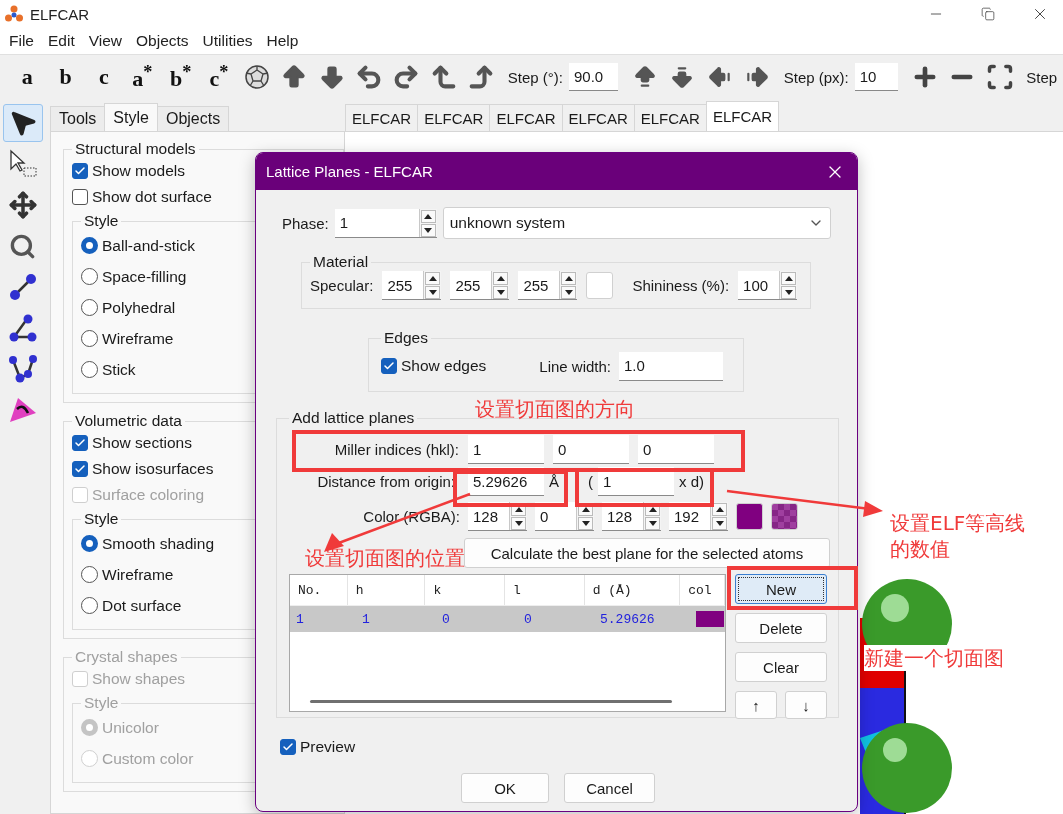 The width and height of the screenshot is (1063, 814). Describe the element at coordinates (61, 41) in the screenshot. I see `menu-item: Edit` at that location.